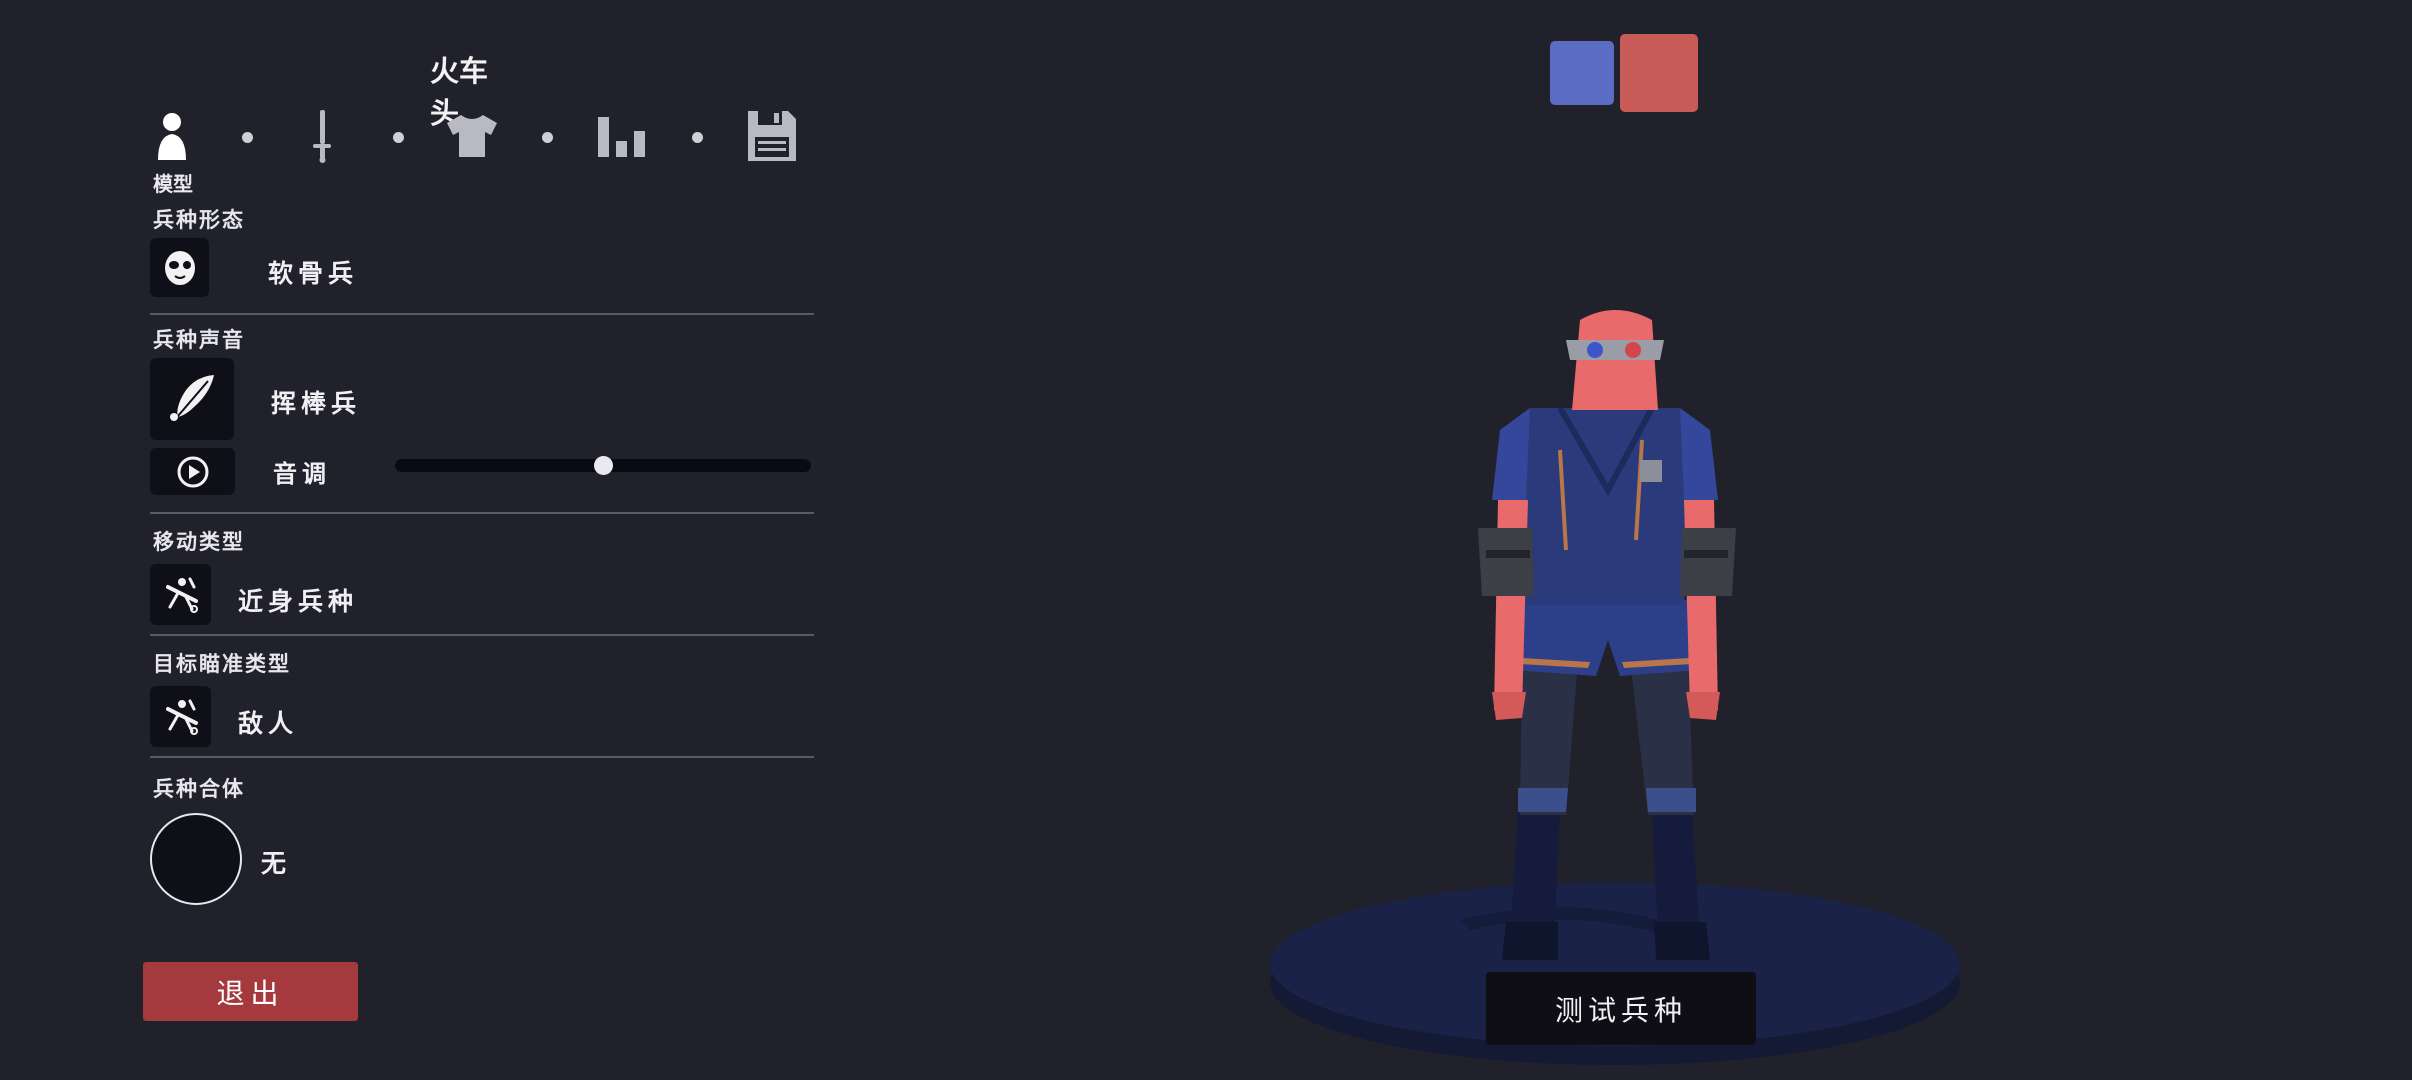  What do you see at coordinates (316, 403) in the screenshot?
I see `unit-voice-value: 挥棒兵` at bounding box center [316, 403].